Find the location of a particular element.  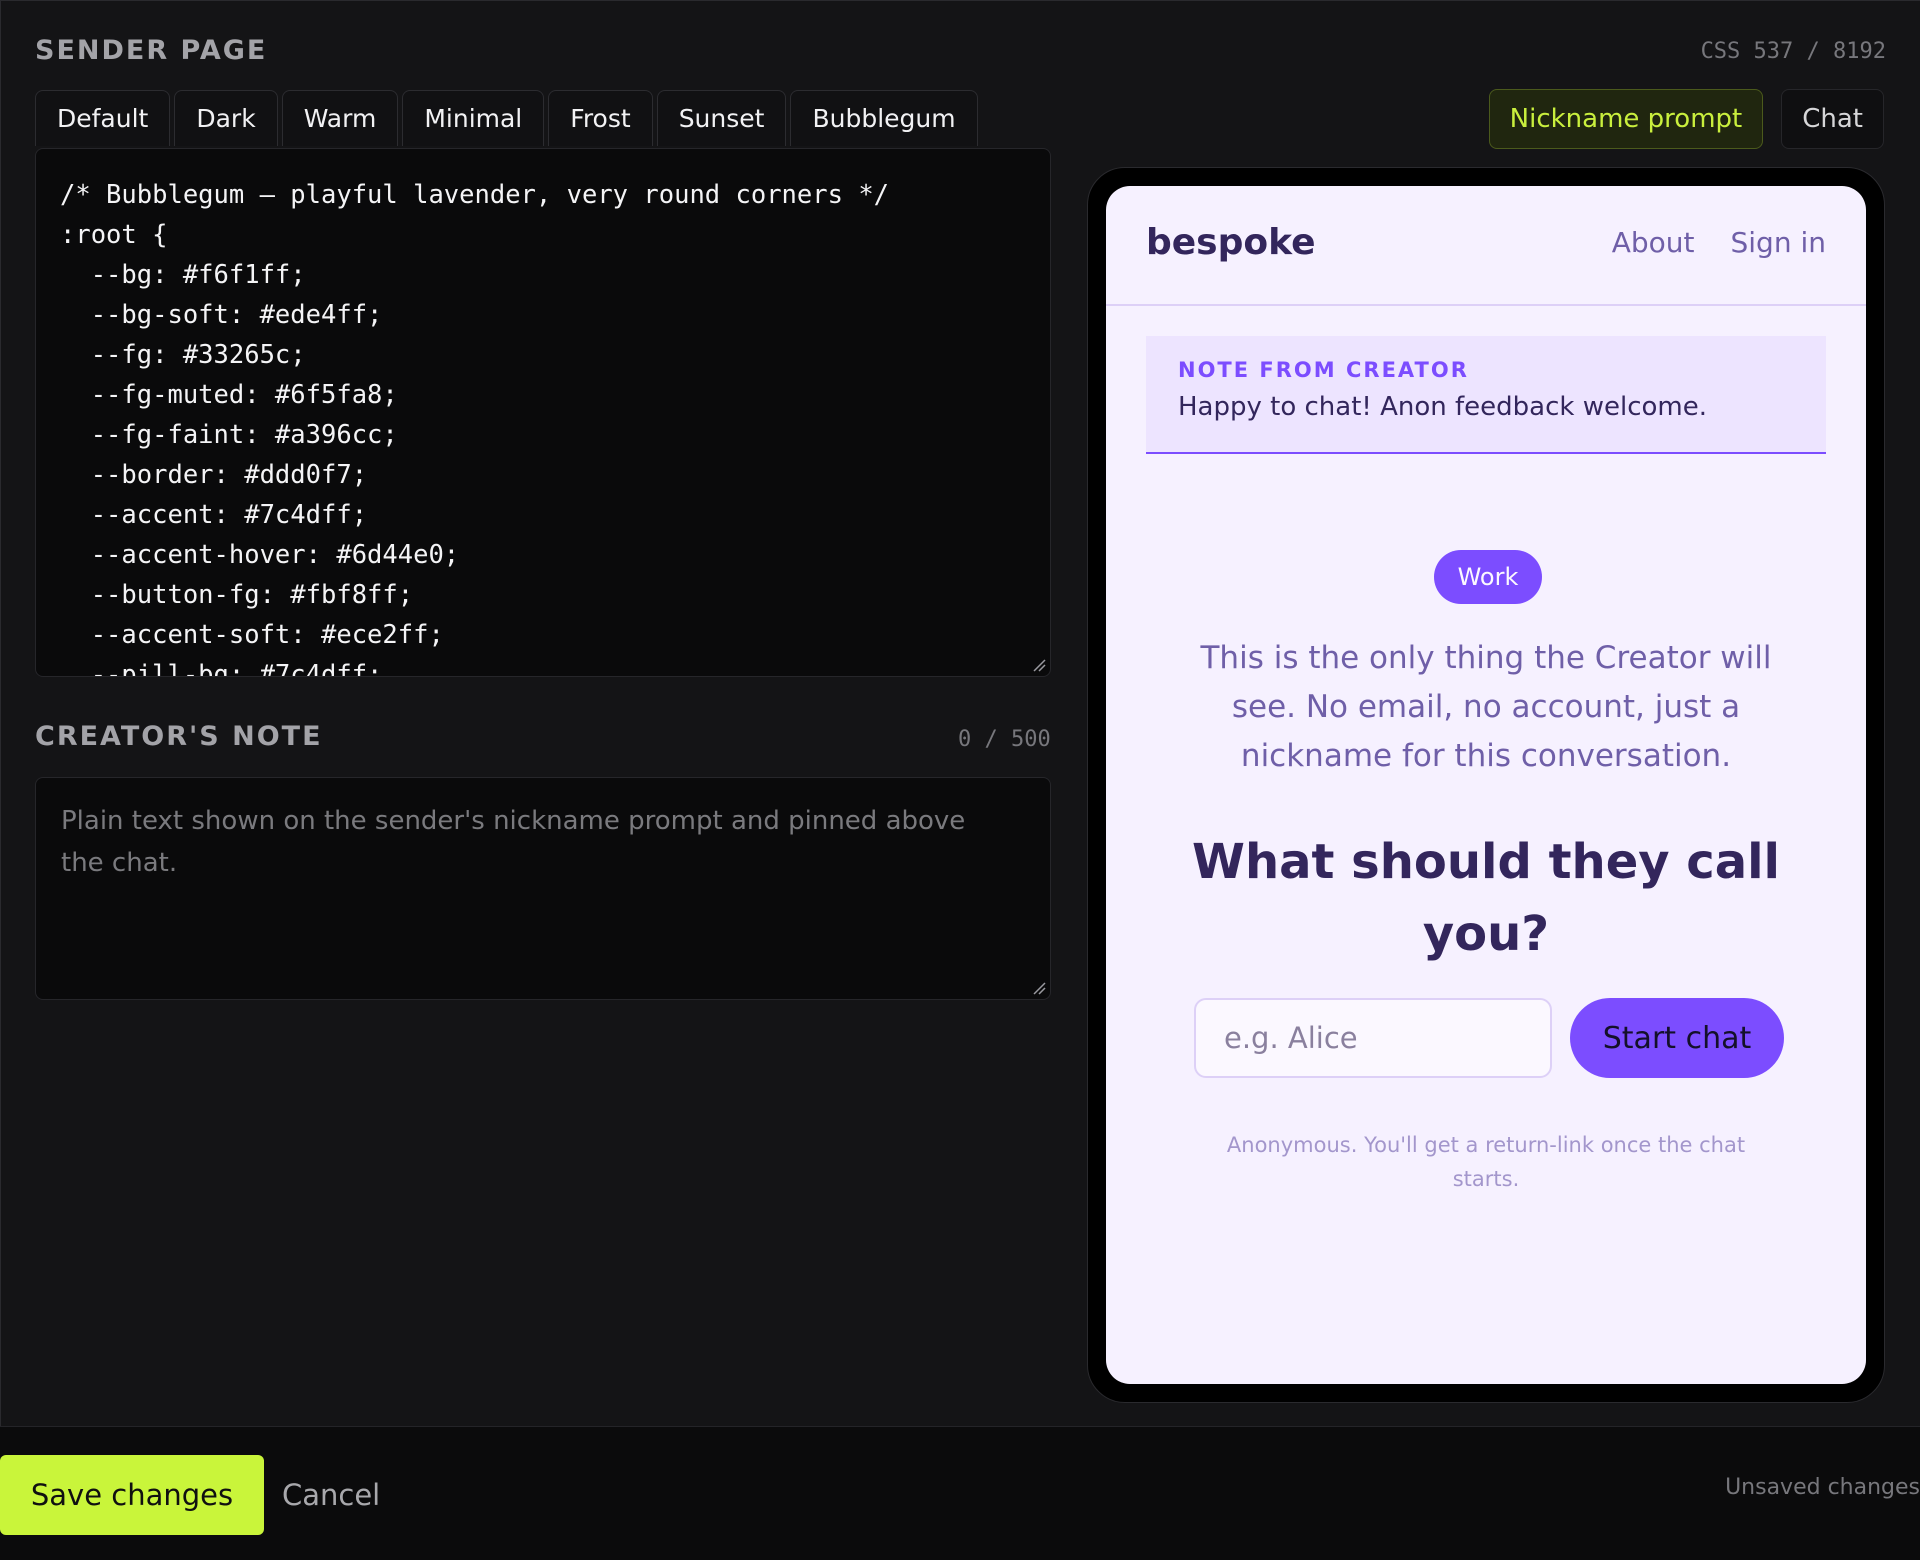

css-line: --fg-faint: #a396cc; is located at coordinates (229, 435).